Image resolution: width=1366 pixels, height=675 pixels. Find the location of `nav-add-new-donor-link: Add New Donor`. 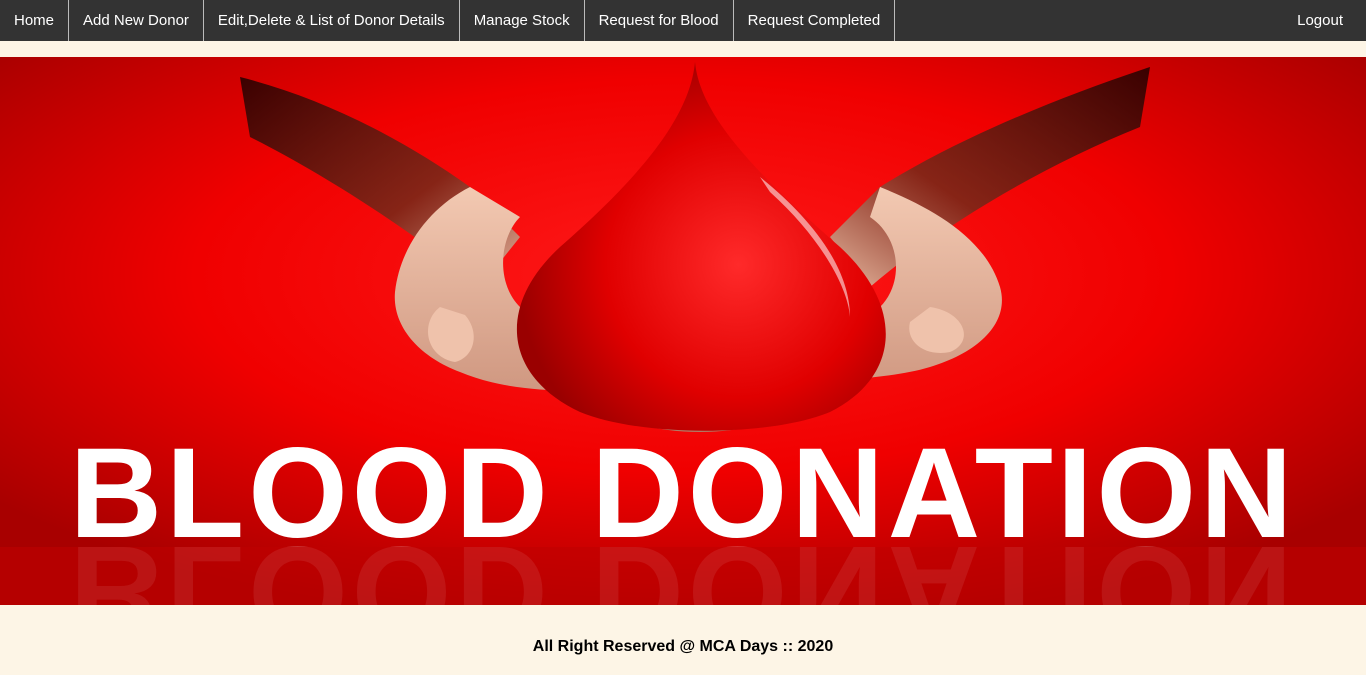

nav-add-new-donor-link: Add New Donor is located at coordinates (136, 20).